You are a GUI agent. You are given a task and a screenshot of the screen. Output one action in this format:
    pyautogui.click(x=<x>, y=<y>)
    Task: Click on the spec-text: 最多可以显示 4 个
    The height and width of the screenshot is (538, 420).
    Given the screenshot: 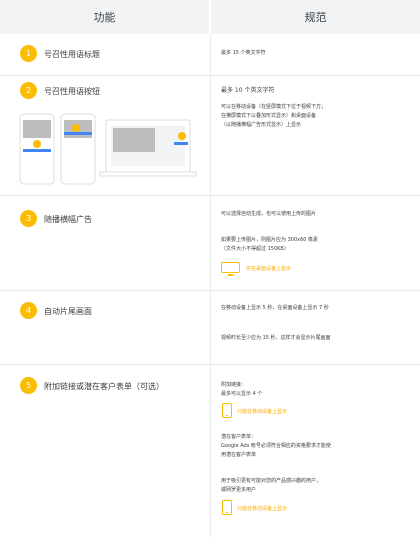 What is the action you would take?
    pyautogui.click(x=242, y=394)
    